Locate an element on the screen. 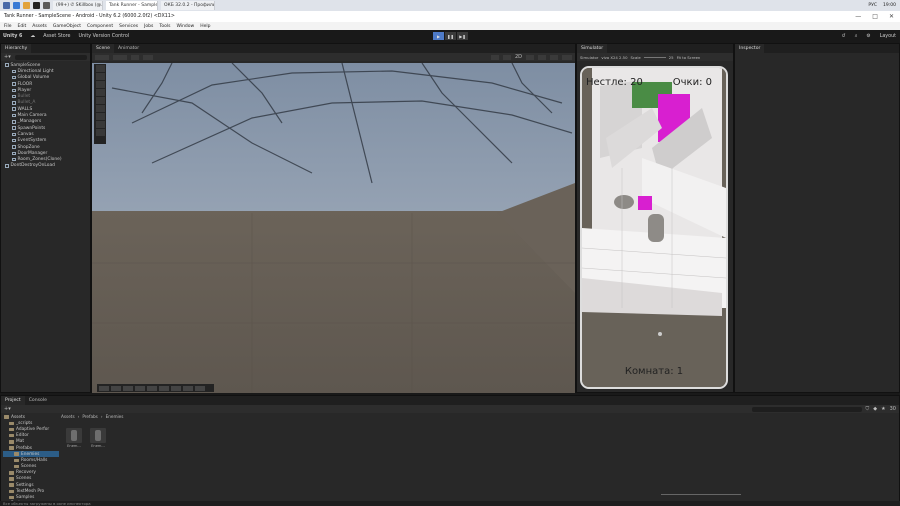 This screenshot has height=506, width=900. project-search-input is located at coordinates (806, 409).